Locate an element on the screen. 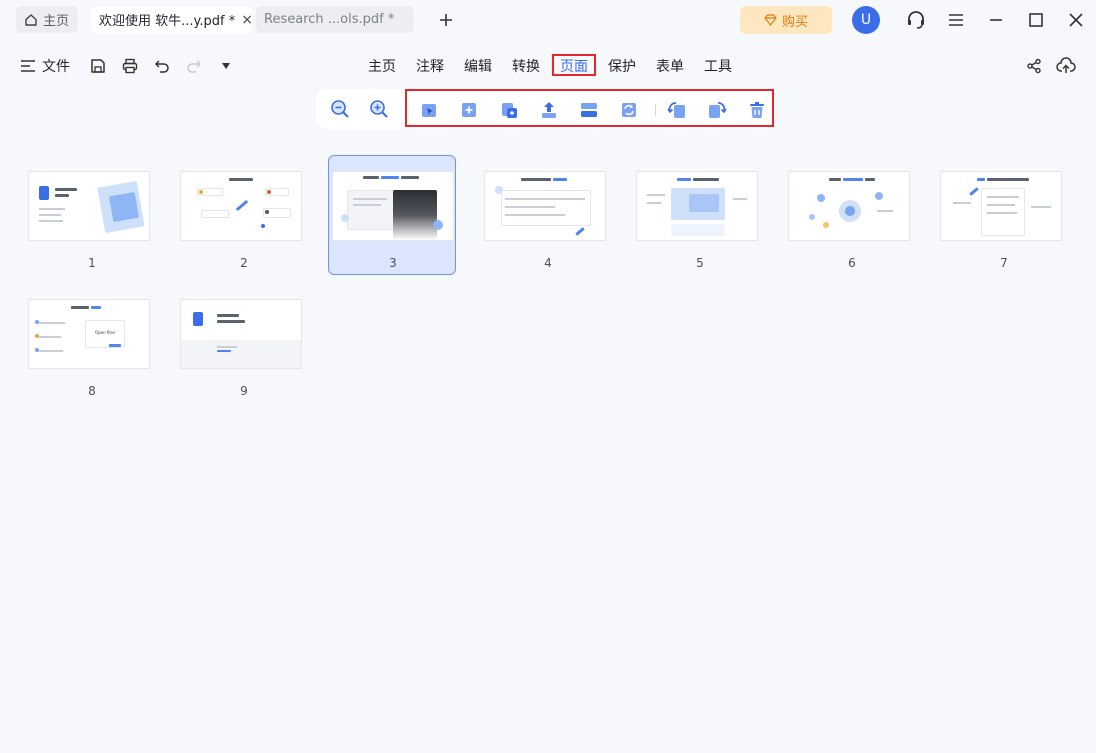  replace-page-icon is located at coordinates (629, 110).